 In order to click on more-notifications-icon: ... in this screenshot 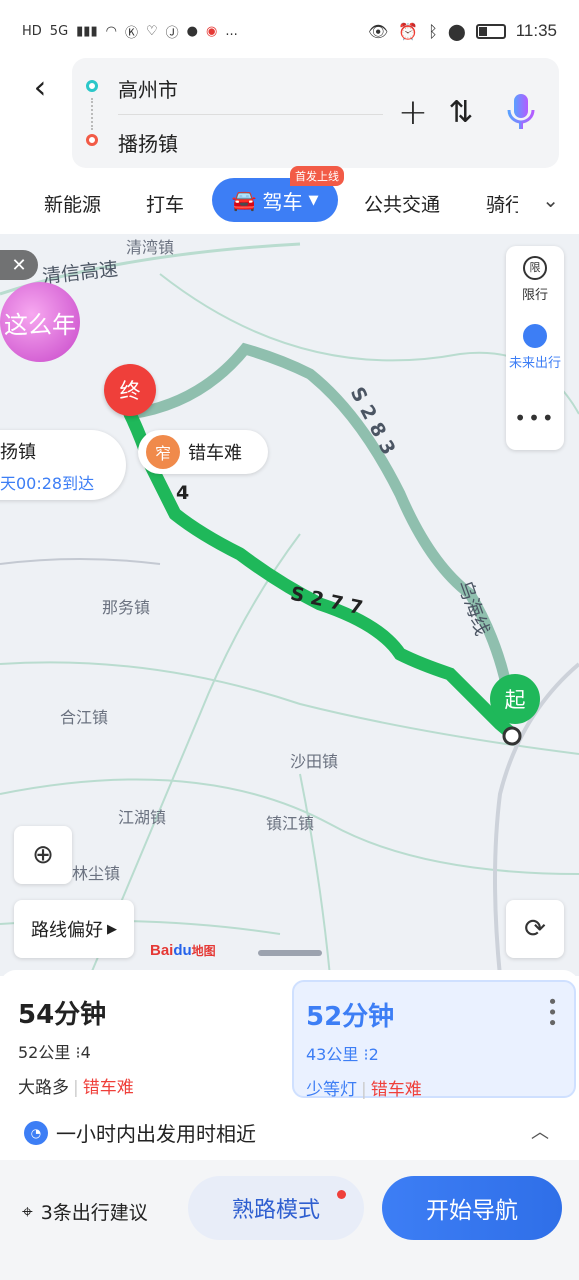, I will do `click(231, 31)`.